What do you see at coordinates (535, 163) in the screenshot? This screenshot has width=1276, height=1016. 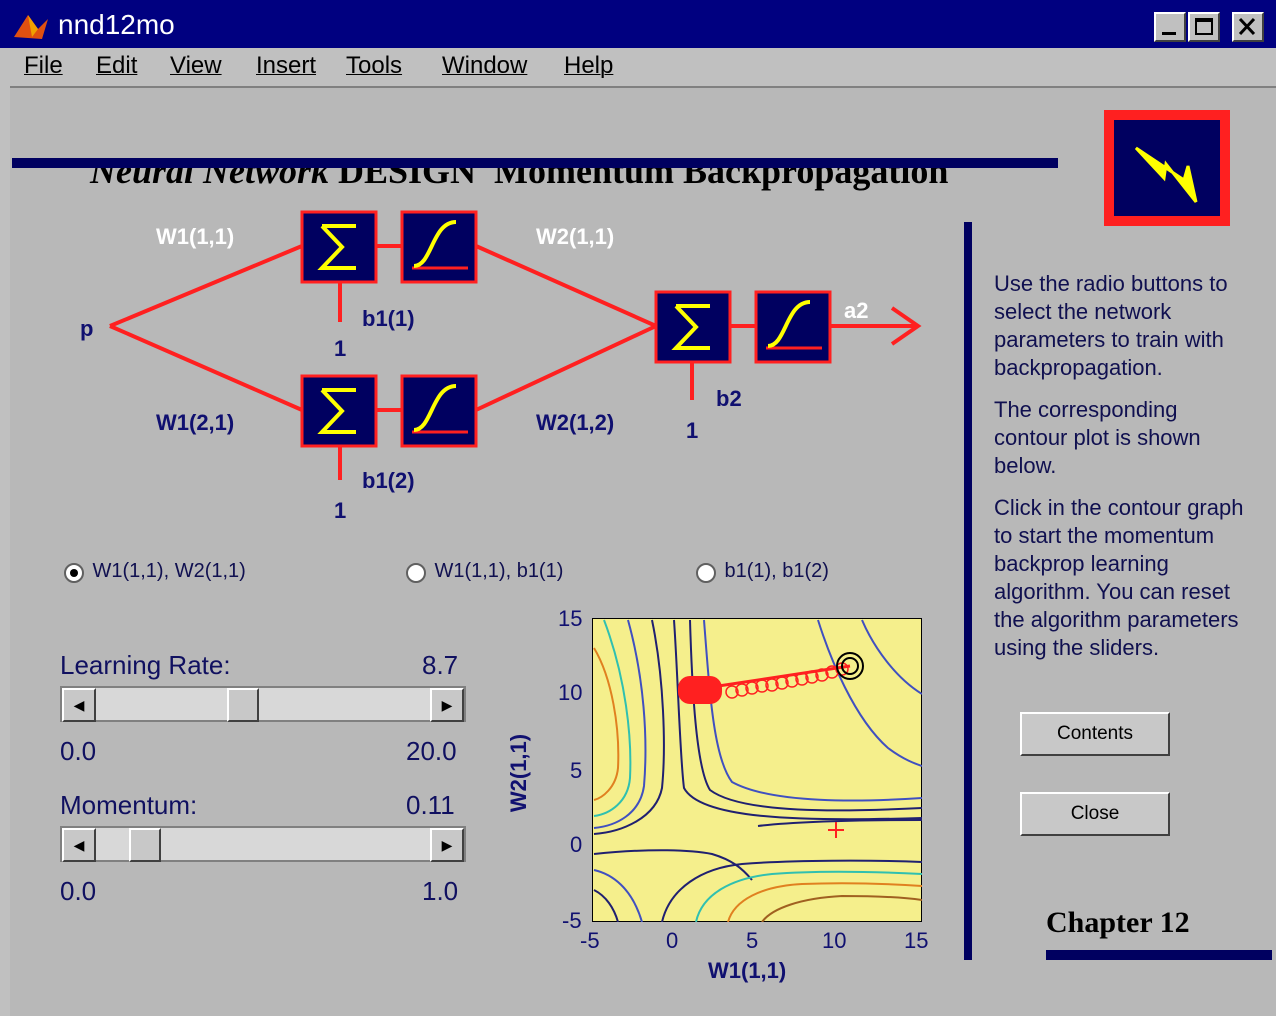 I see `banner-underline` at bounding box center [535, 163].